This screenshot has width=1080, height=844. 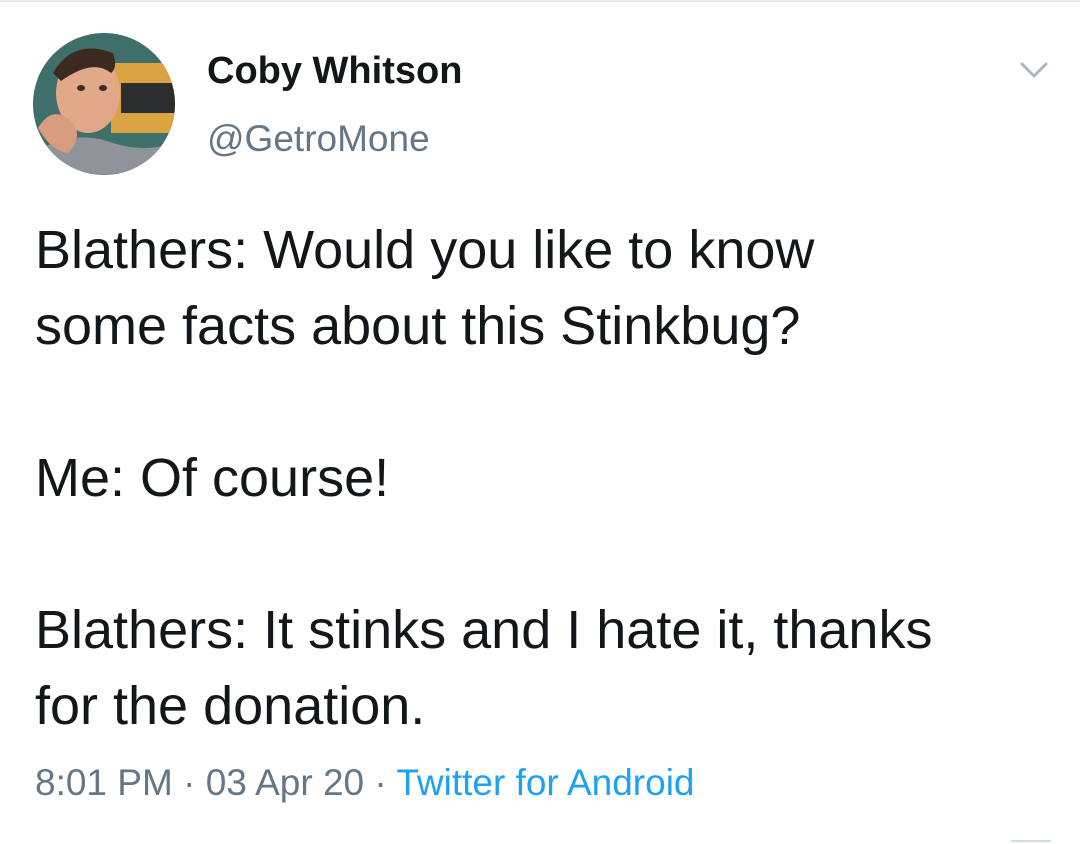 I want to click on author-handle: @GetroMone, so click(x=318, y=139).